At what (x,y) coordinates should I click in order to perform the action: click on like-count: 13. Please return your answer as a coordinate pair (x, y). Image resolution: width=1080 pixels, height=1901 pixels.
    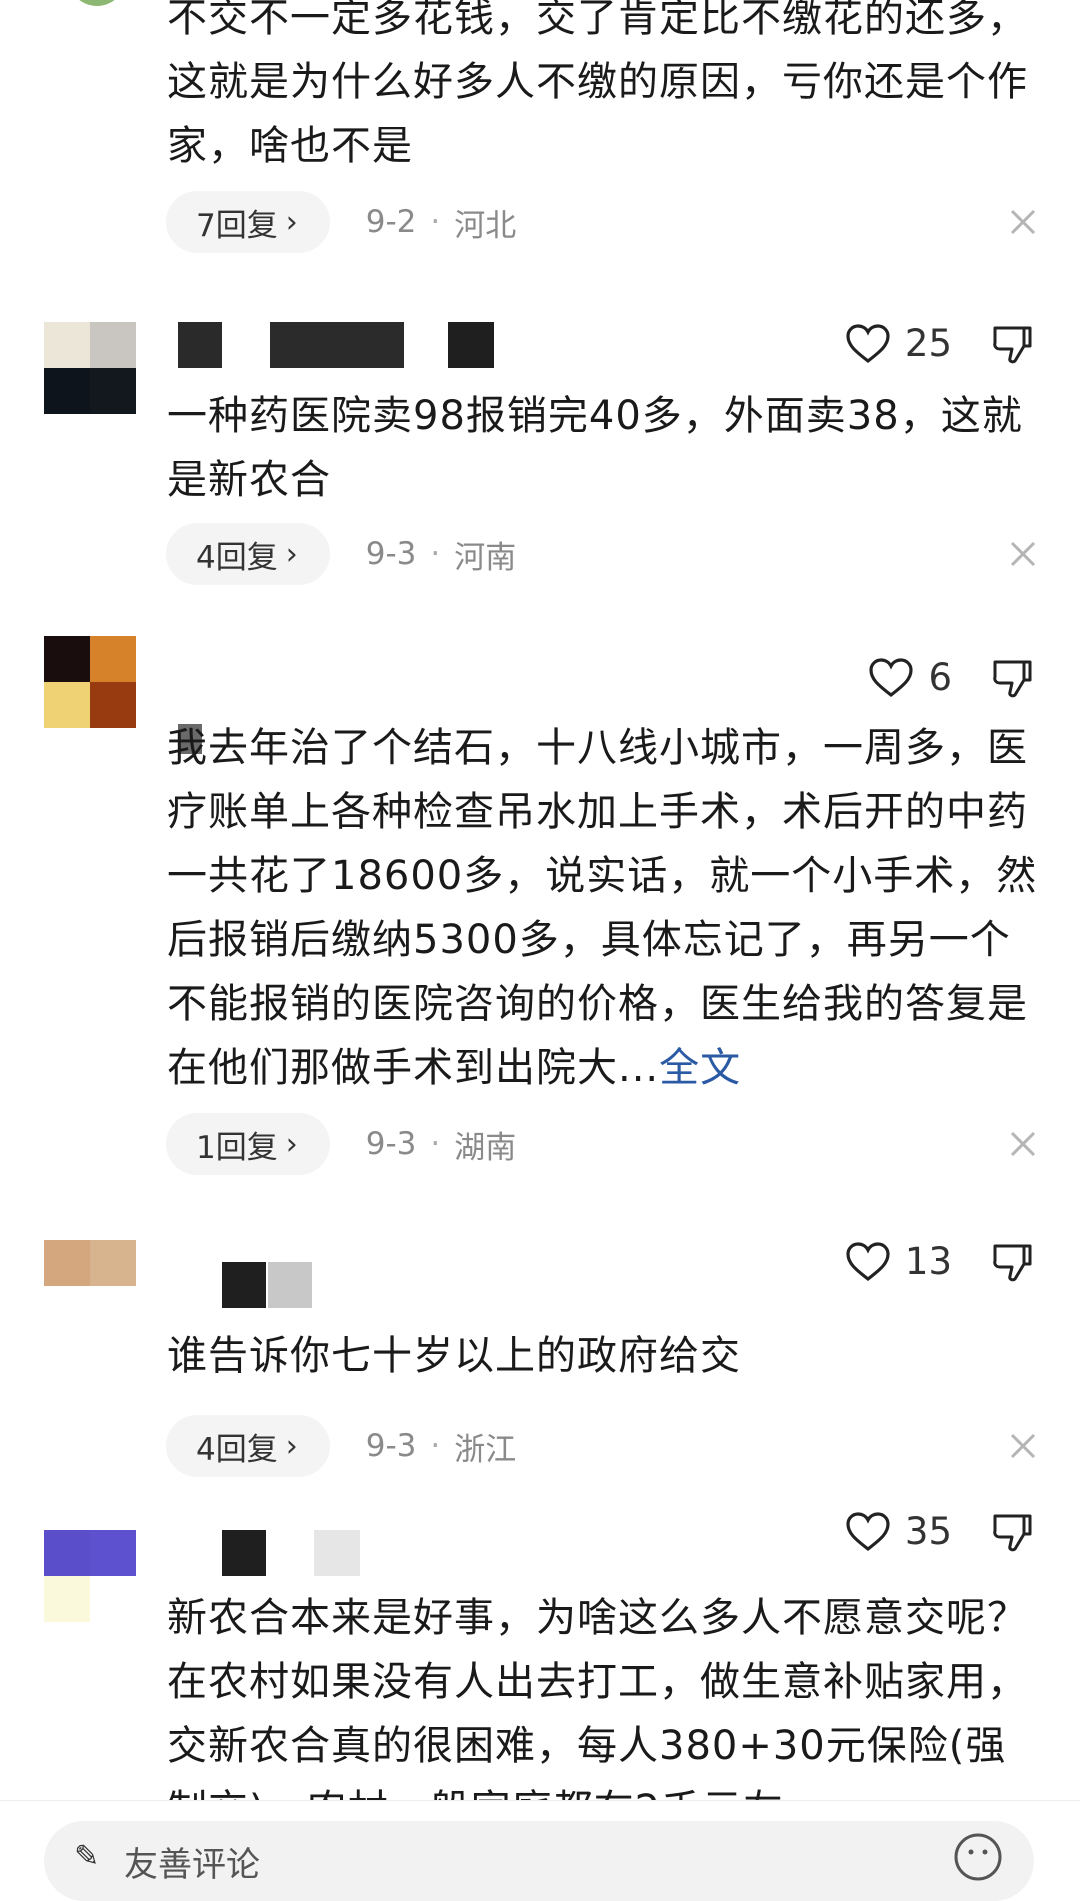
    Looking at the image, I should click on (928, 1261).